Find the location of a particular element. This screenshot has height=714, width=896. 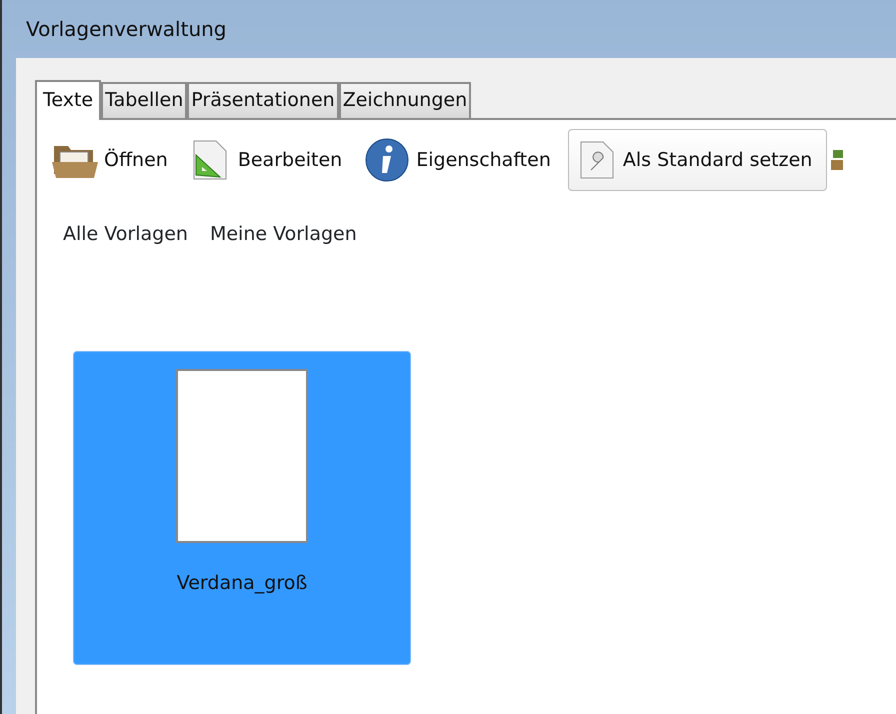

toolbar-button: Bearbeiten is located at coordinates (270, 160).